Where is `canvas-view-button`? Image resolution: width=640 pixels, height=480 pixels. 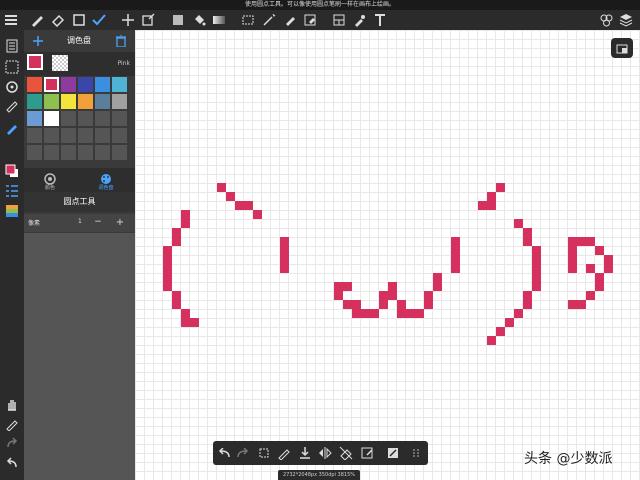 canvas-view-button is located at coordinates (622, 48).